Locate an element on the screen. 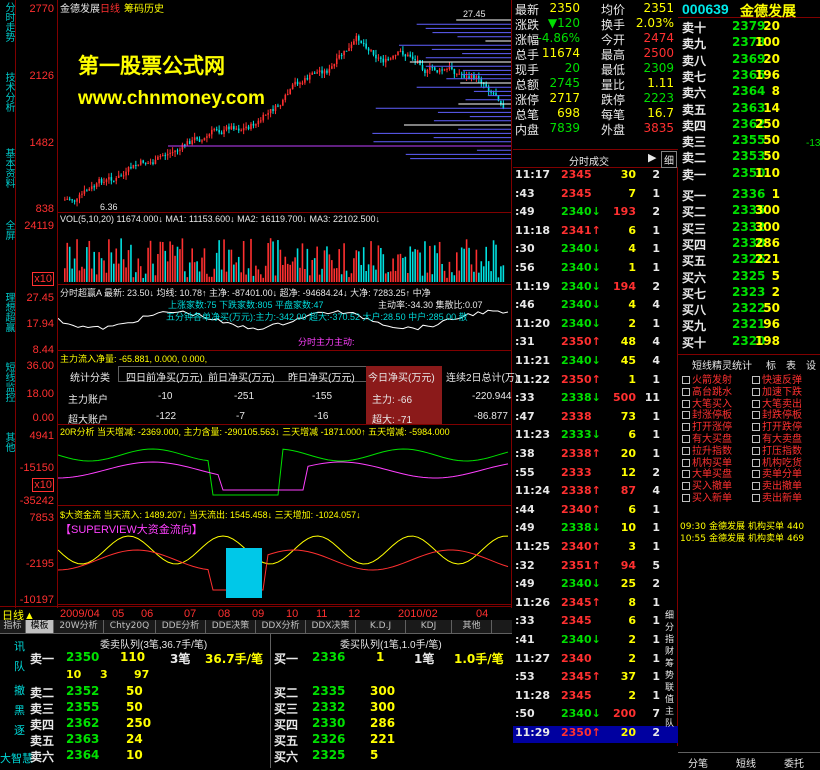 This screenshot has width=820, height=770. tick-row: 11:24 2338↑ 87 4 is located at coordinates (595, 492).